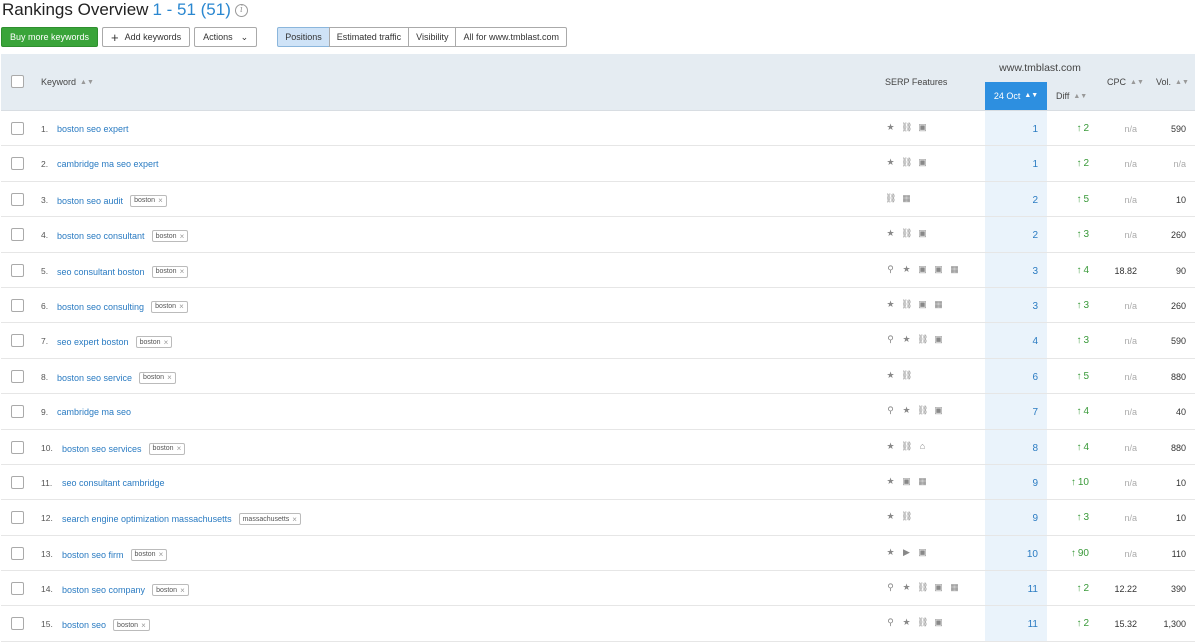 The height and width of the screenshot is (642, 1200). I want to click on select-all-checkbox, so click(17, 81).